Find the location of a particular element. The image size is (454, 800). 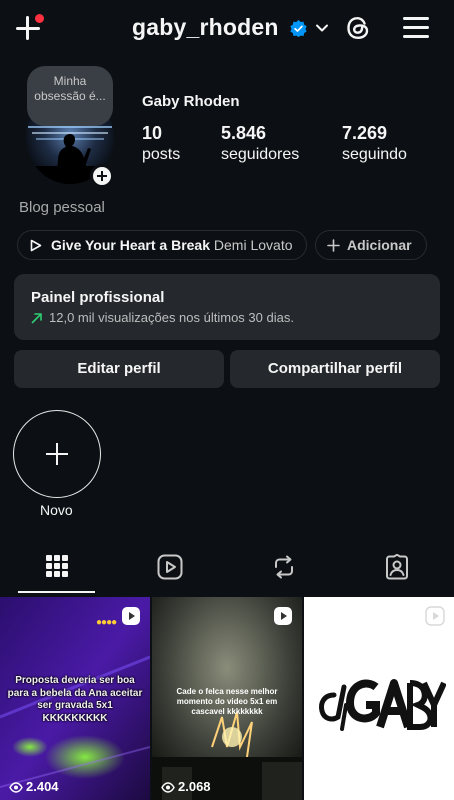

profile-music-chip: Give Your Heart a Break Demi Lovato is located at coordinates (162, 245).